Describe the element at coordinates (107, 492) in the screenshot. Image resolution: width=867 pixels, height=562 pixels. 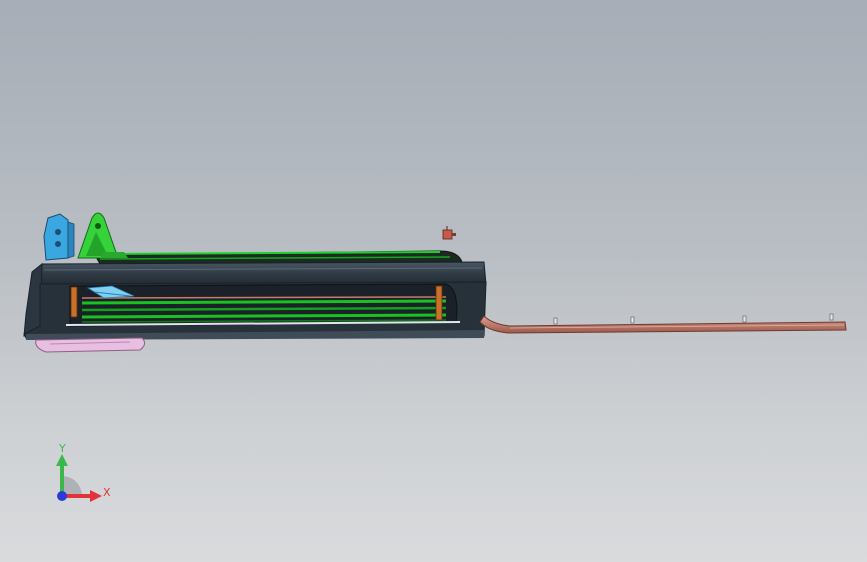
I see `triad-x-label: X` at that location.